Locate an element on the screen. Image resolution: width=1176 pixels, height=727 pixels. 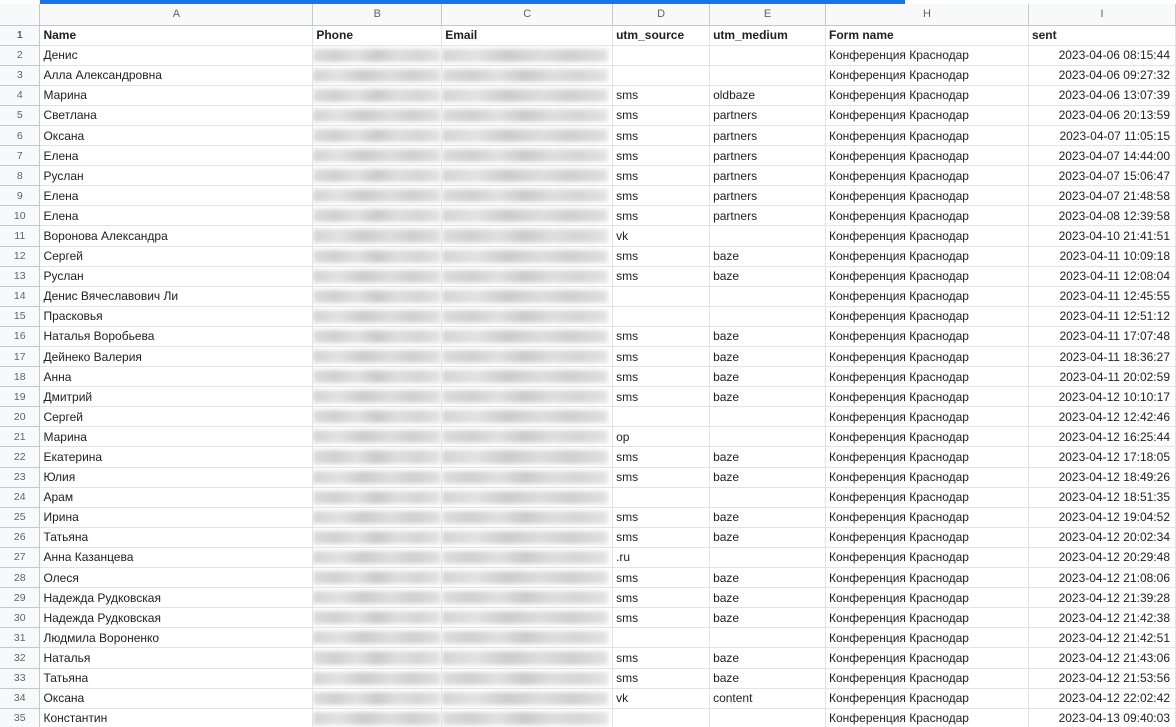
row-number: 15 is located at coordinates (20, 316).